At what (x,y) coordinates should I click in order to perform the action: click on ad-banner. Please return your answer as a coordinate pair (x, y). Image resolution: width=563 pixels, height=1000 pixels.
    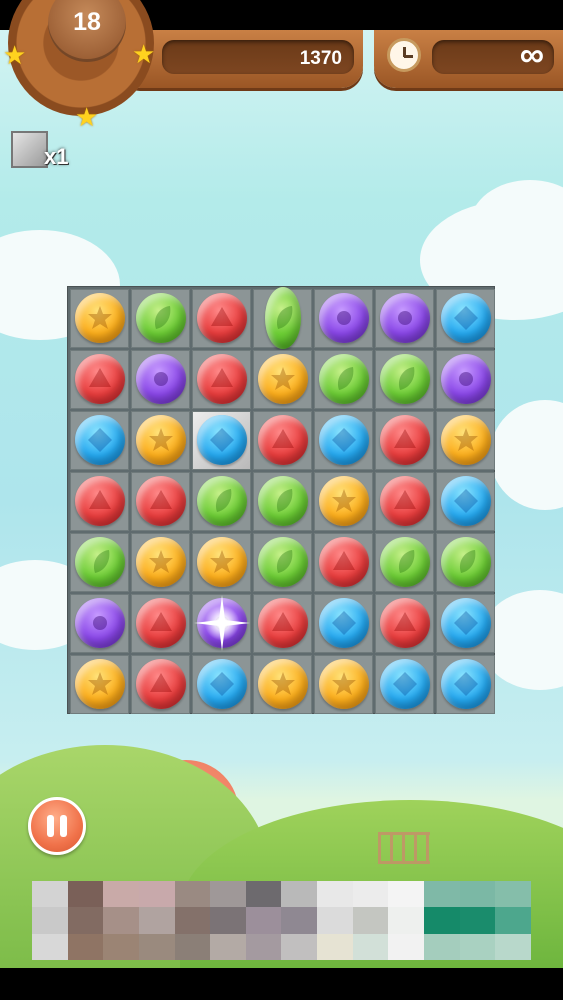
    Looking at the image, I should click on (281, 920).